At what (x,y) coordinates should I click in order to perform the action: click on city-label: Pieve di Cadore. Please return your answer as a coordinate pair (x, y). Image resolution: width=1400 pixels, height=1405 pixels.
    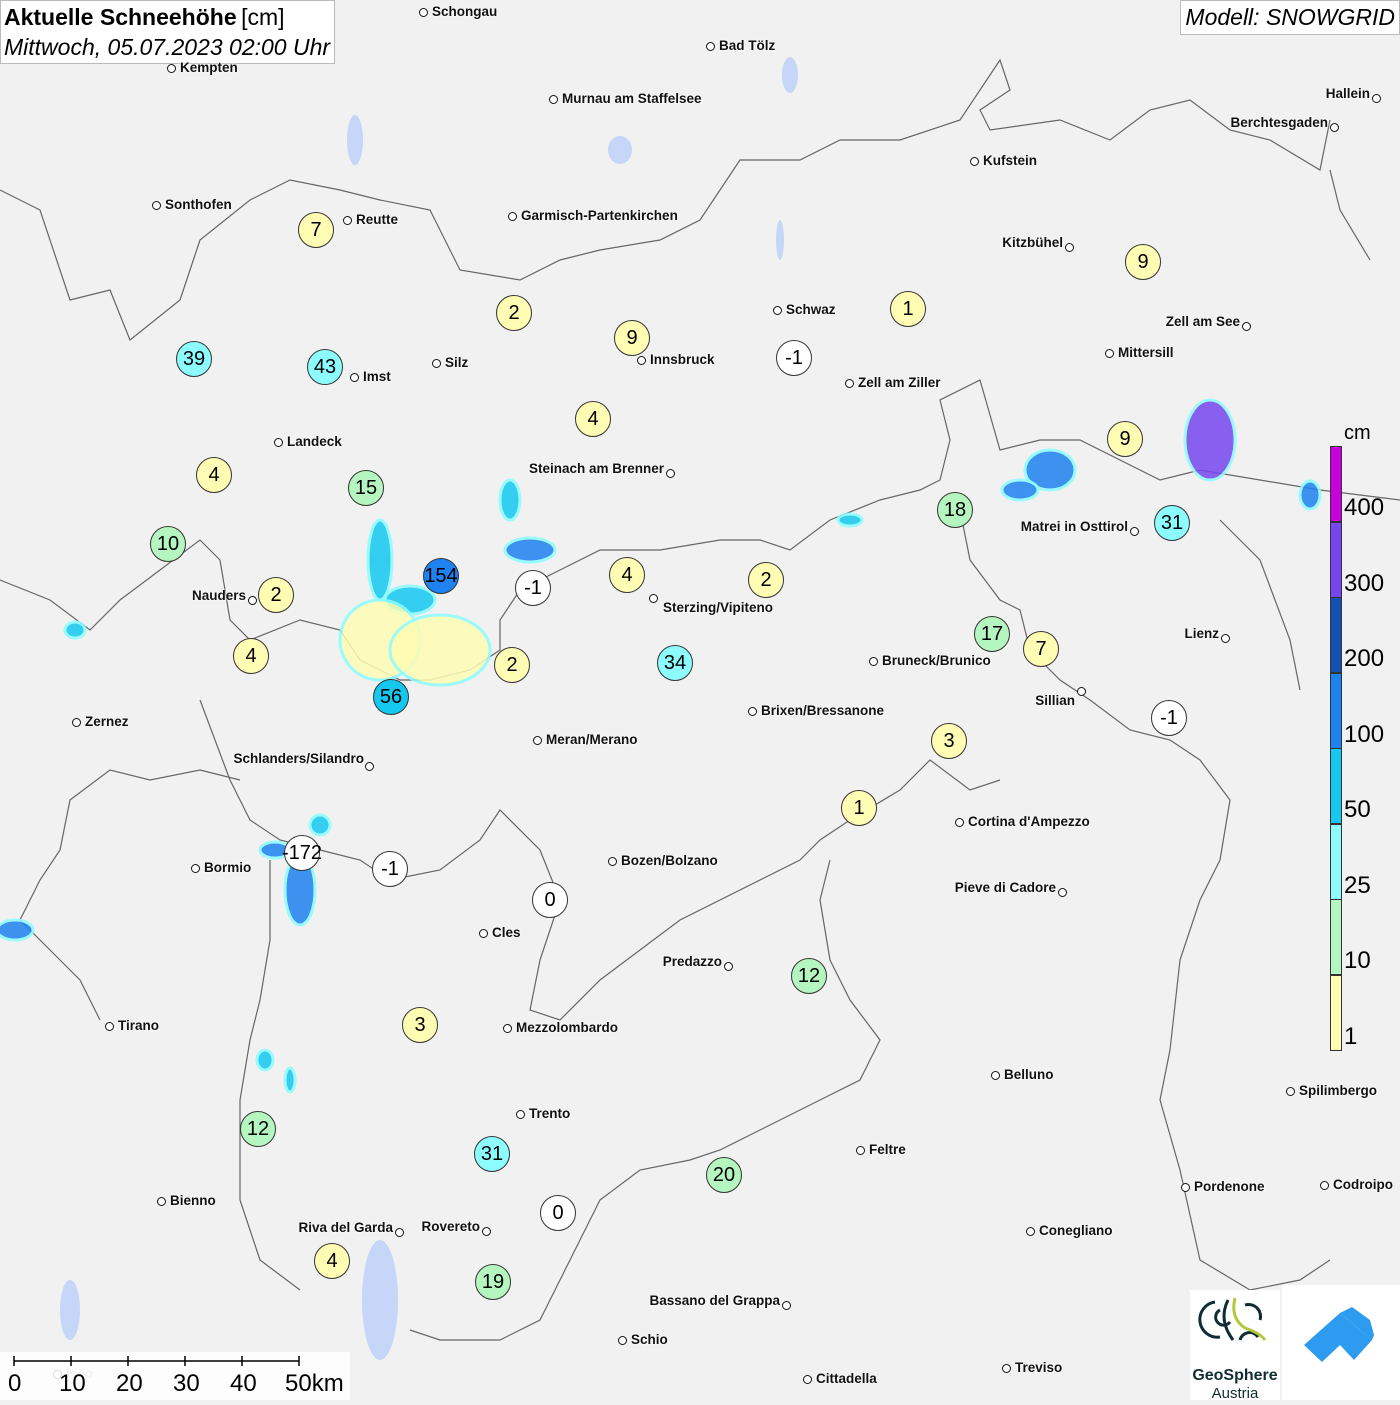
    Looking at the image, I should click on (1005, 887).